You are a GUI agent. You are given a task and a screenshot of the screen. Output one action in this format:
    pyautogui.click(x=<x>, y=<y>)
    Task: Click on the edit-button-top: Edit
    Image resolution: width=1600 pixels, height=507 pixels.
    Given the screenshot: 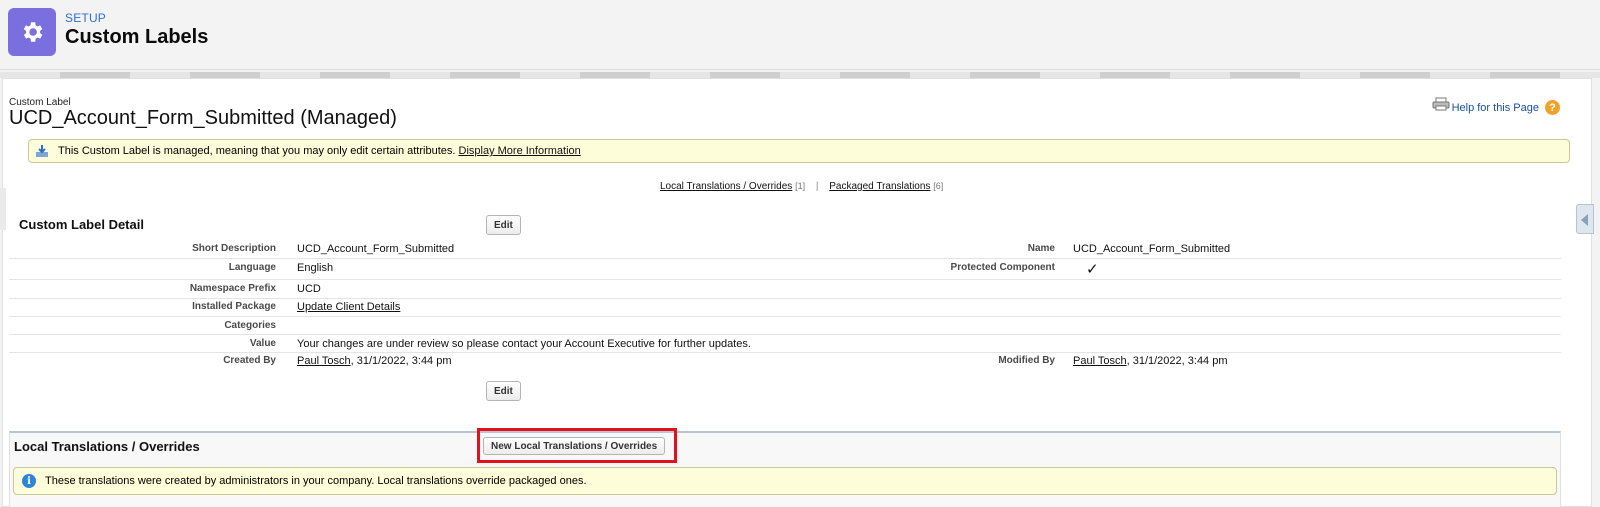 What is the action you would take?
    pyautogui.click(x=503, y=225)
    